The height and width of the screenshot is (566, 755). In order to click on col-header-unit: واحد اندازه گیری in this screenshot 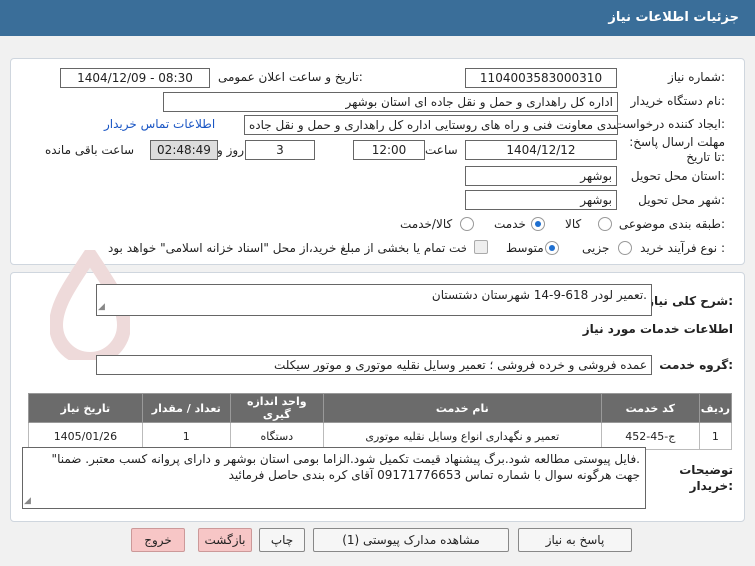, I will do `click(276, 408)`.